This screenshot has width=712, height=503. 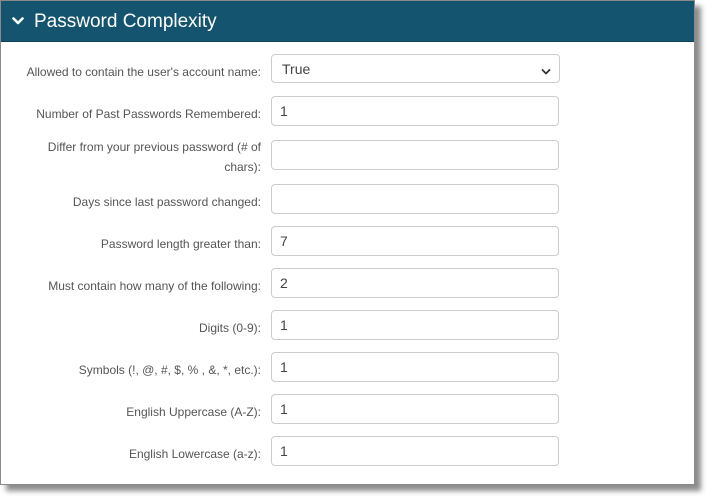 I want to click on lowercase-label: English Lowercase (a-z):, so click(x=194, y=454).